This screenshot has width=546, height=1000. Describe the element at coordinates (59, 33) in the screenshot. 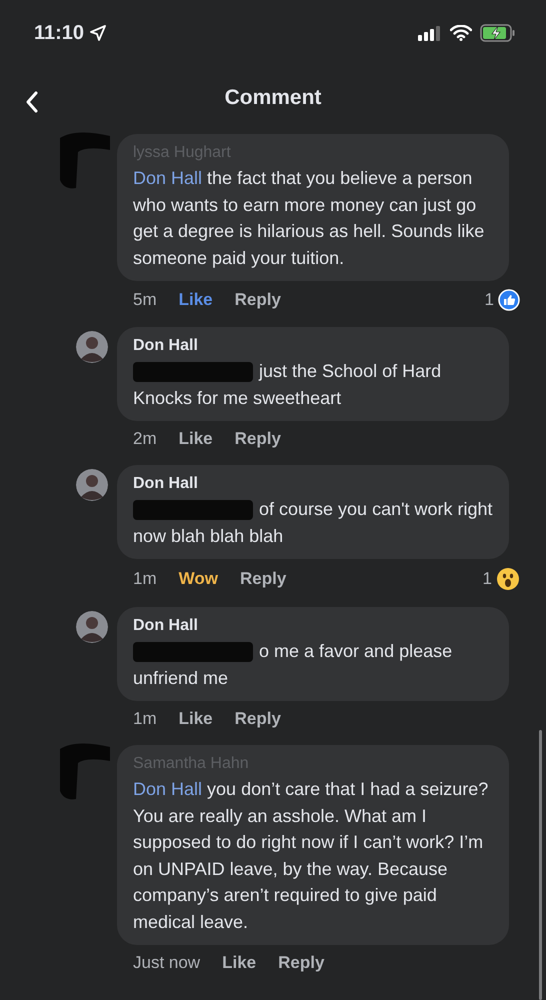

I see `clock-time: 11:10` at that location.